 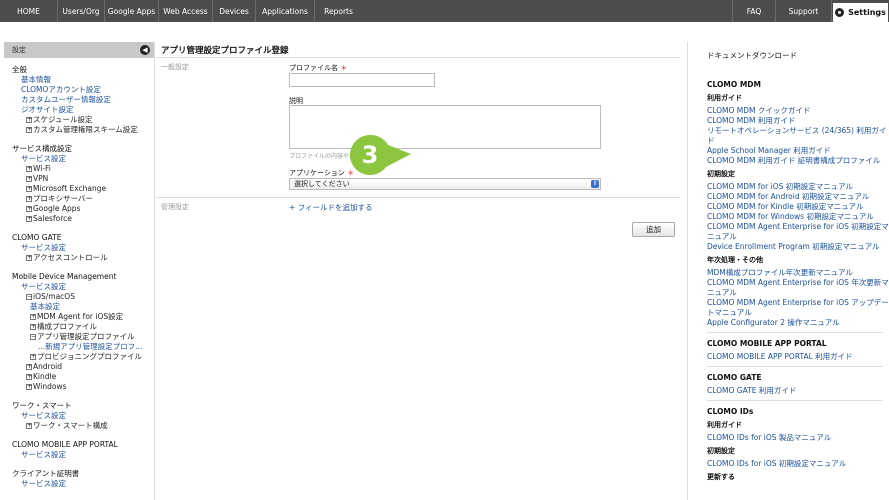 What do you see at coordinates (798, 207) in the screenshot?
I see `doc-download-link: CLOMO MDM for Kindle 初期設定マニュアル` at bounding box center [798, 207].